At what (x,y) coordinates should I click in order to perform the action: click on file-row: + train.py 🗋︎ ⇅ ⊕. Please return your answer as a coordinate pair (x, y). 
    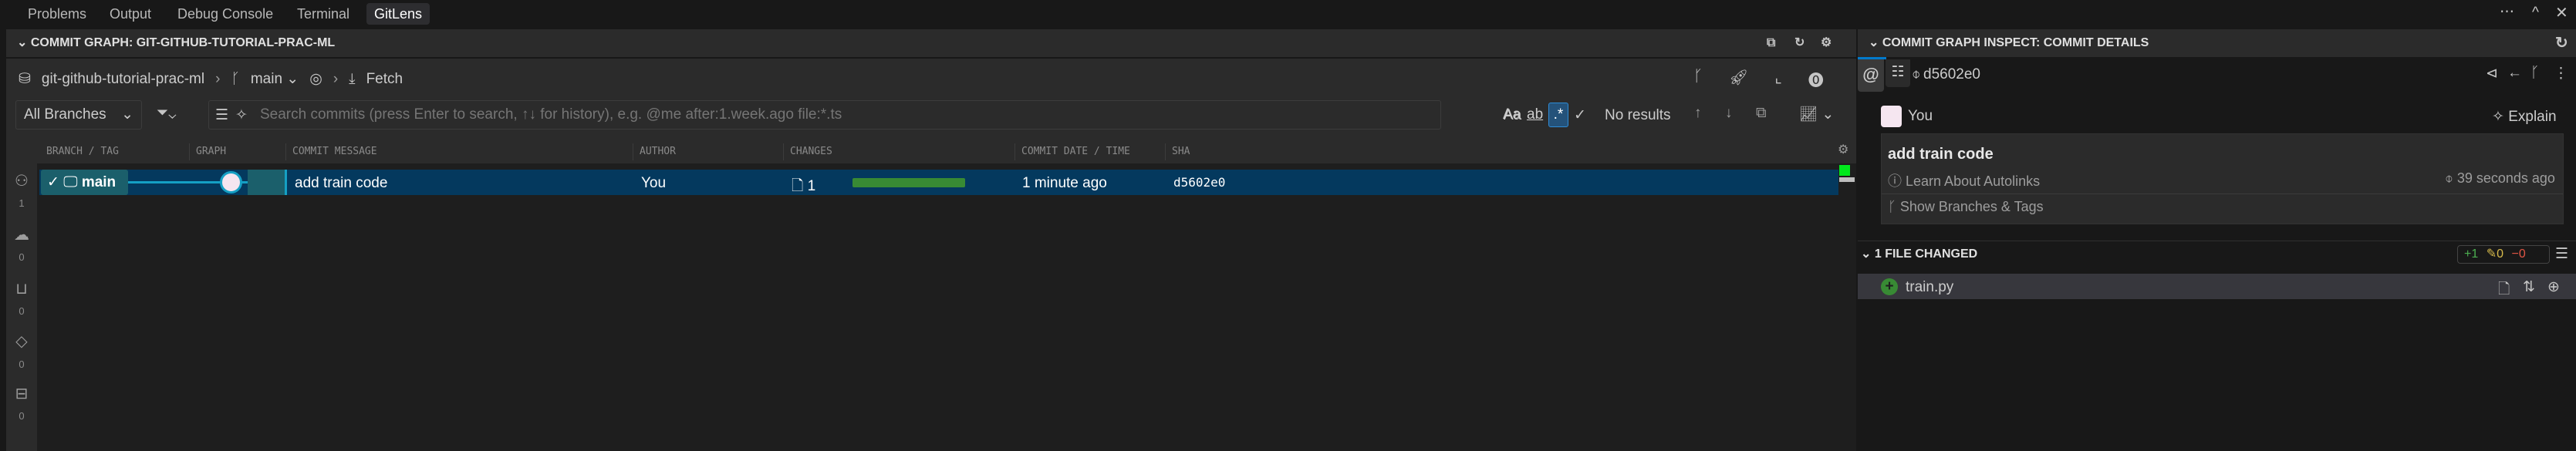
    Looking at the image, I should click on (2217, 286).